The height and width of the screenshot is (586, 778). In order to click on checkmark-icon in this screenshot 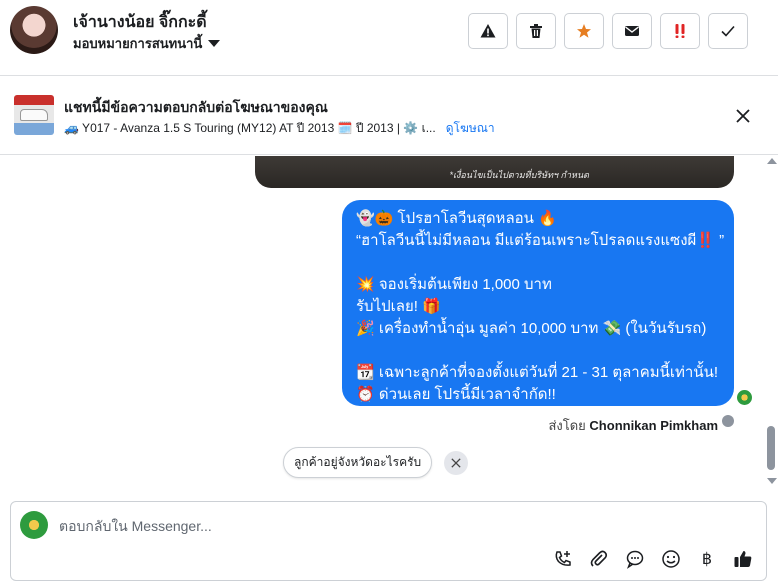, I will do `click(728, 31)`.